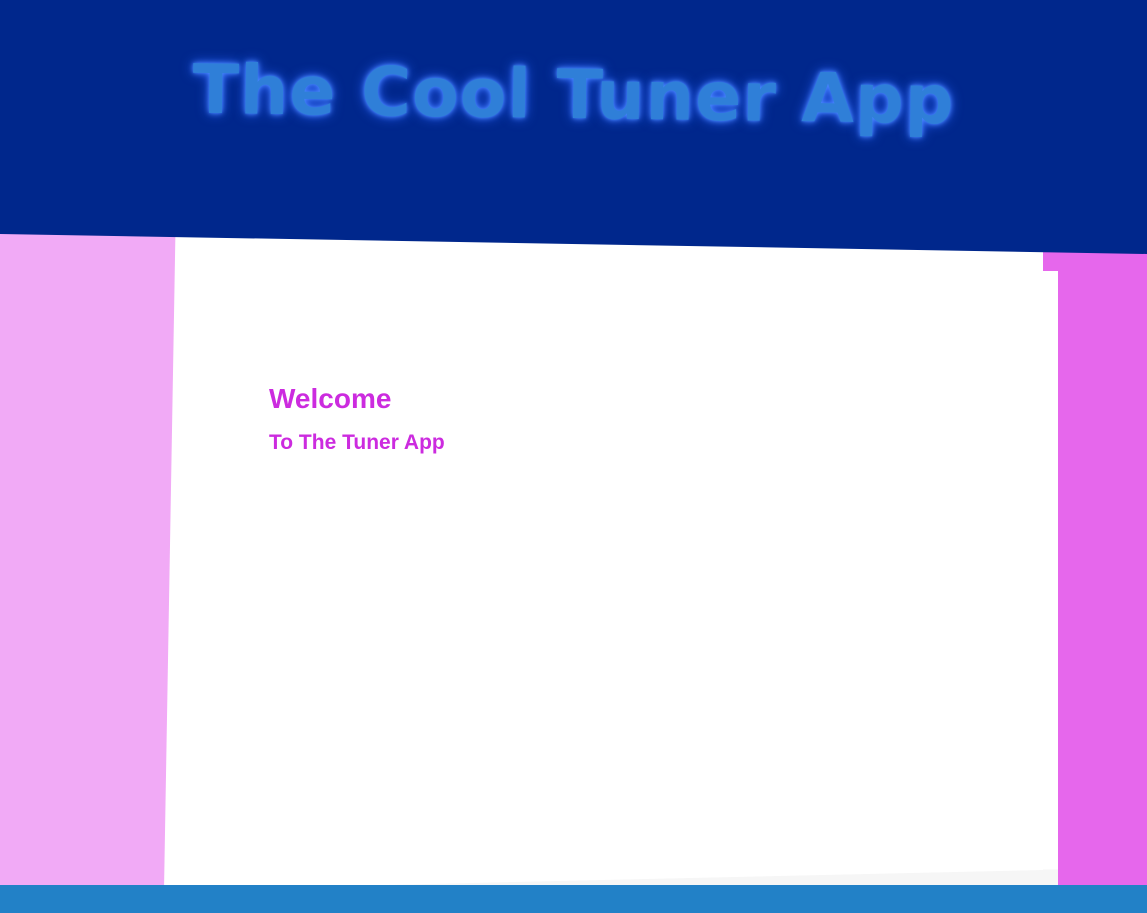  I want to click on app-title: The Cool Tuner App, so click(573, 95).